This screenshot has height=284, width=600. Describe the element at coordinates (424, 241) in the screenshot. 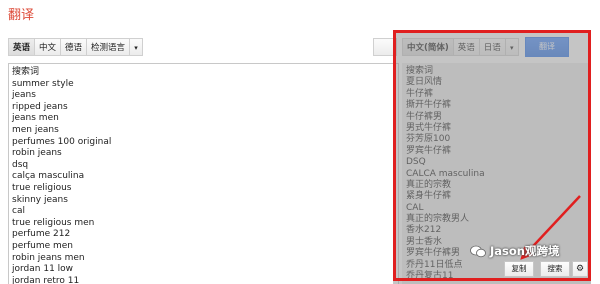

I see `result-line: 男士香水` at that location.